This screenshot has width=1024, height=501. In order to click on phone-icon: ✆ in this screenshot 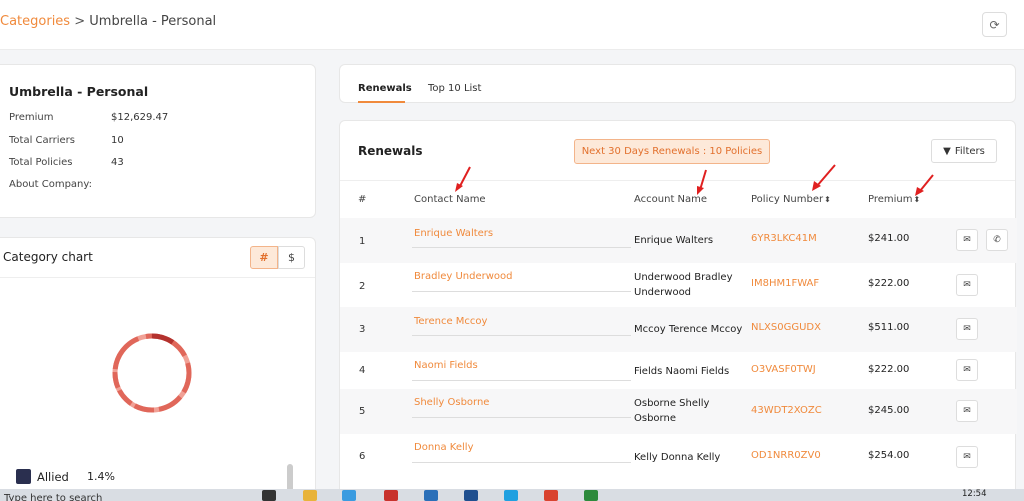, I will do `click(997, 240)`.